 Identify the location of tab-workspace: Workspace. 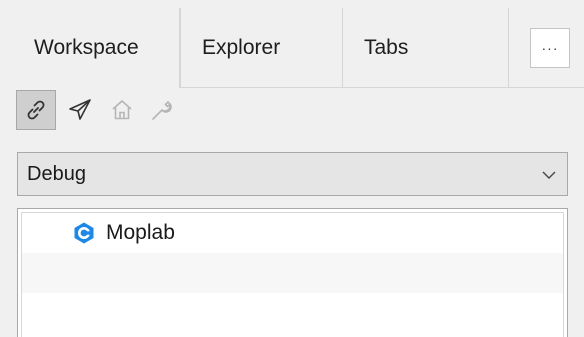
(96, 48).